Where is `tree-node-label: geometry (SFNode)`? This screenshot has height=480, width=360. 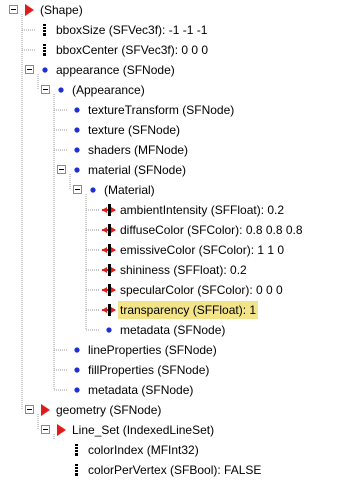 tree-node-label: geometry (SFNode) is located at coordinates (108, 410).